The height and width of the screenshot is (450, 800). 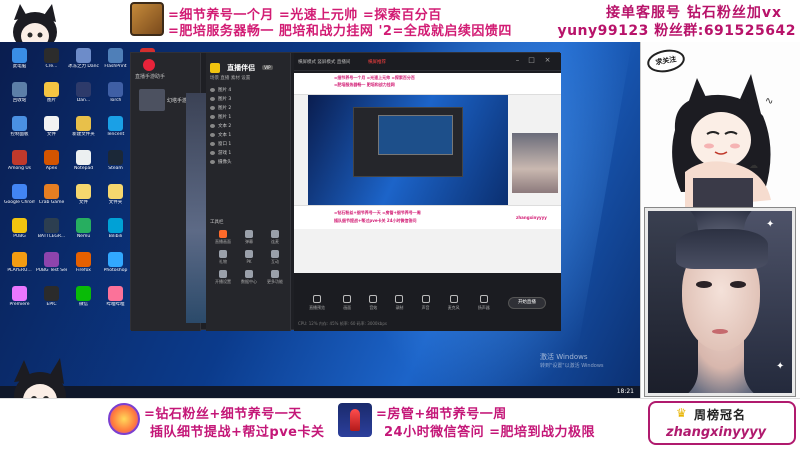 I want to click on desktop-icon: Nemu, so click(x=83, y=232).